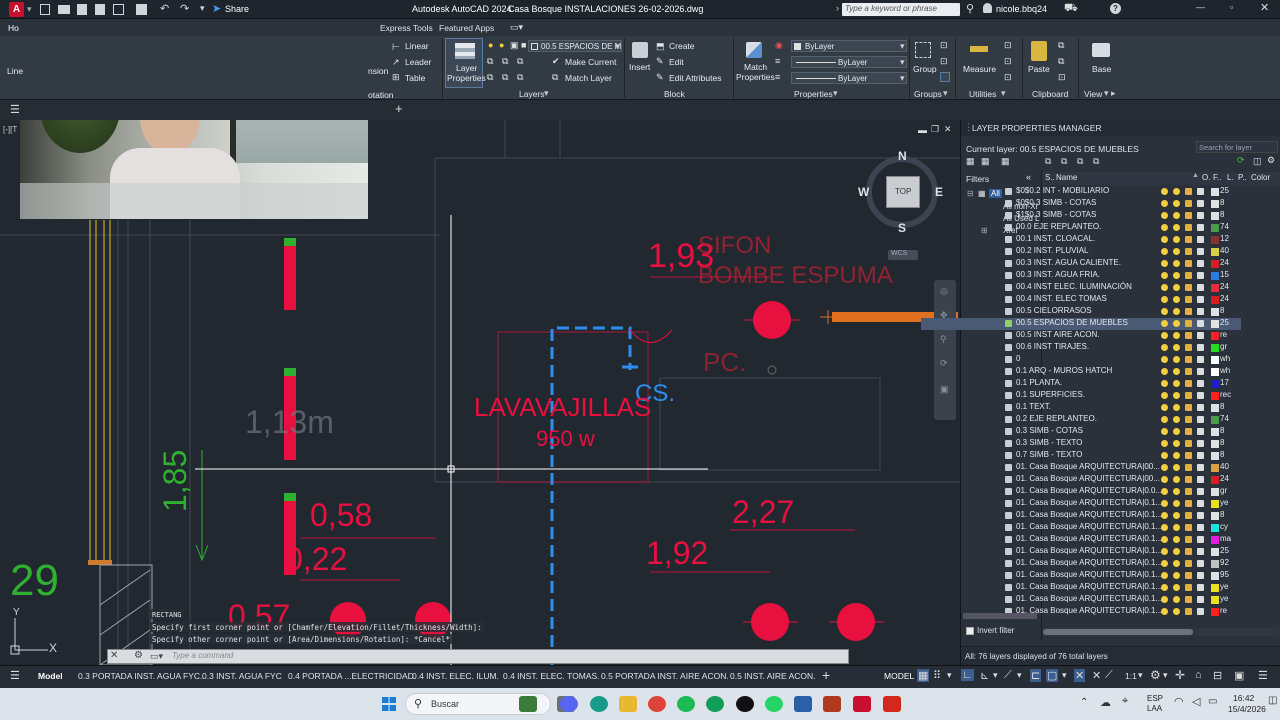  What do you see at coordinates (1109, 675) in the screenshot?
I see `annotation-scale-menu-icon: ⟋` at bounding box center [1109, 675].